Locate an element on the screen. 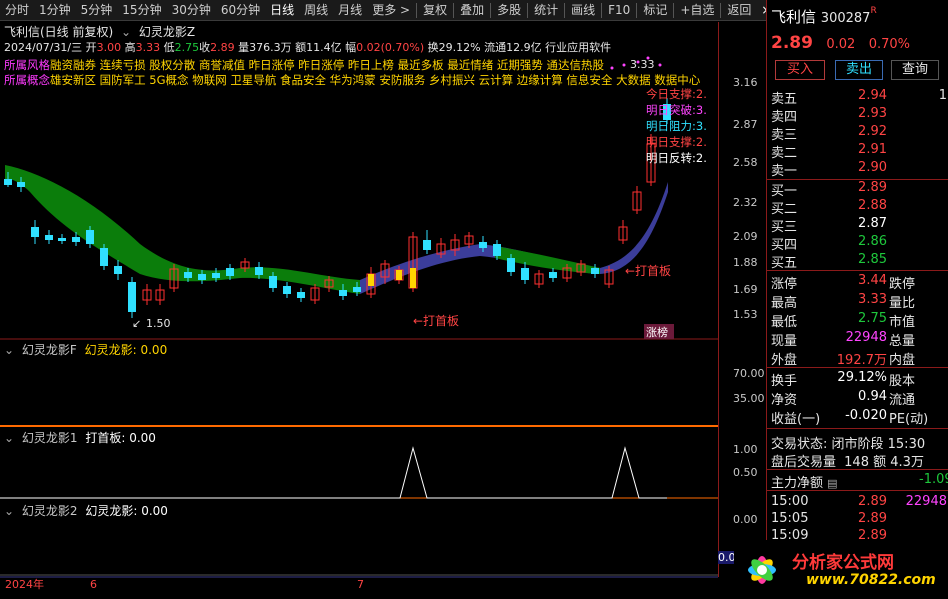 The width and height of the screenshot is (948, 599). price-axis is located at coordinates (742, 299).